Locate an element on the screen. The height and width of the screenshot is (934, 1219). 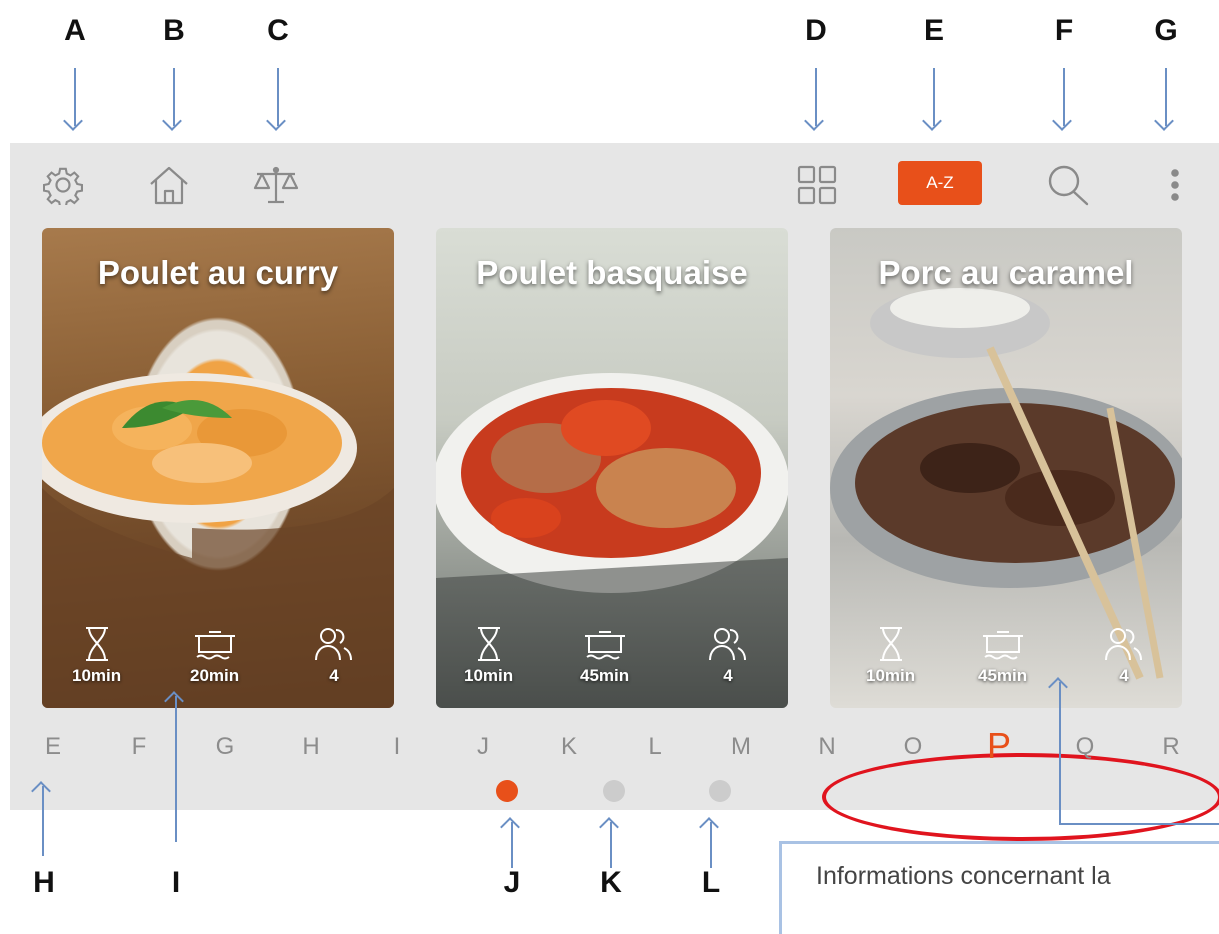
callout-f: F is located at coordinates (1064, 30).